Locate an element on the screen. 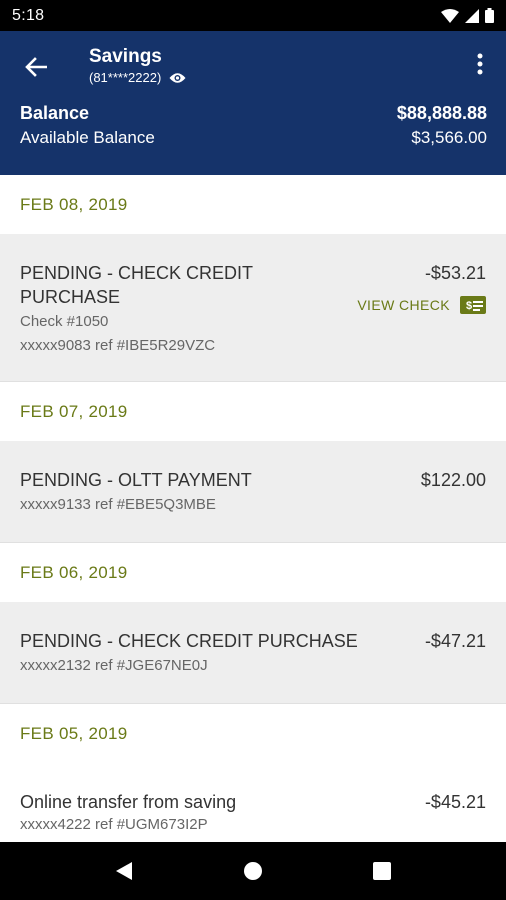  overflow-menu-button is located at coordinates (480, 64).